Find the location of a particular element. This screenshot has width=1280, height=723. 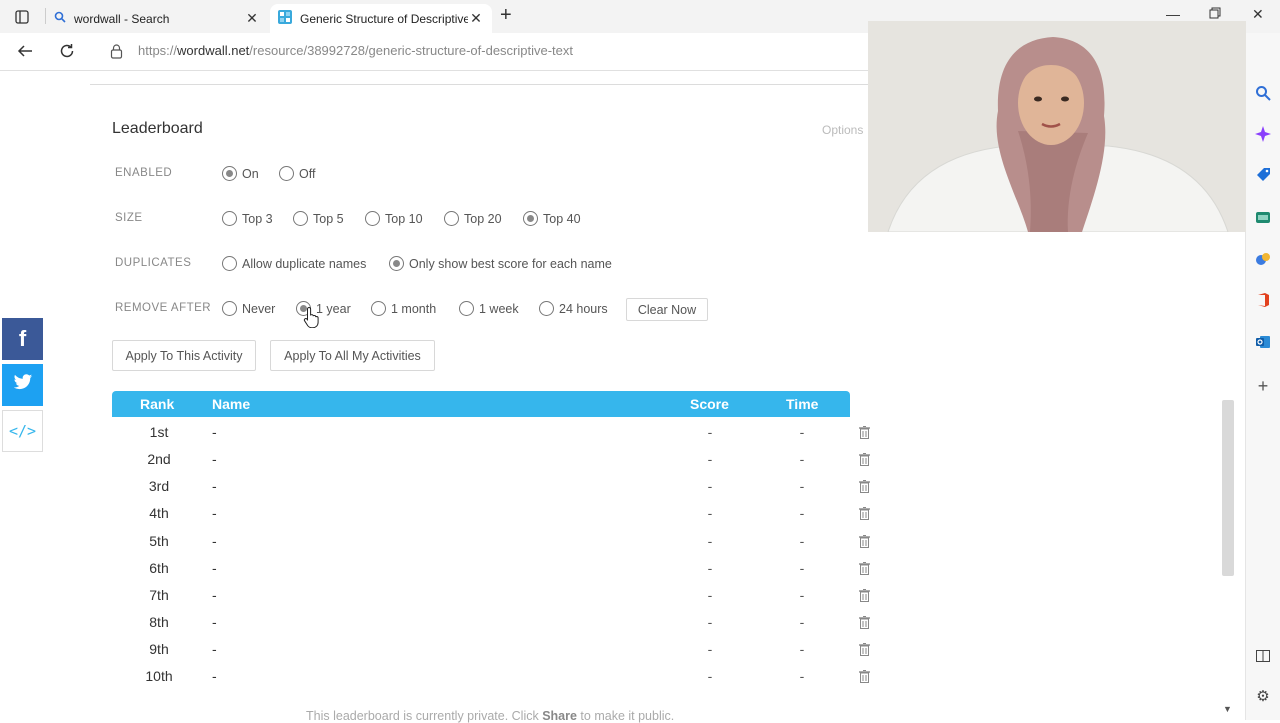

table-row: 2nd - - - is located at coordinates (497, 459).